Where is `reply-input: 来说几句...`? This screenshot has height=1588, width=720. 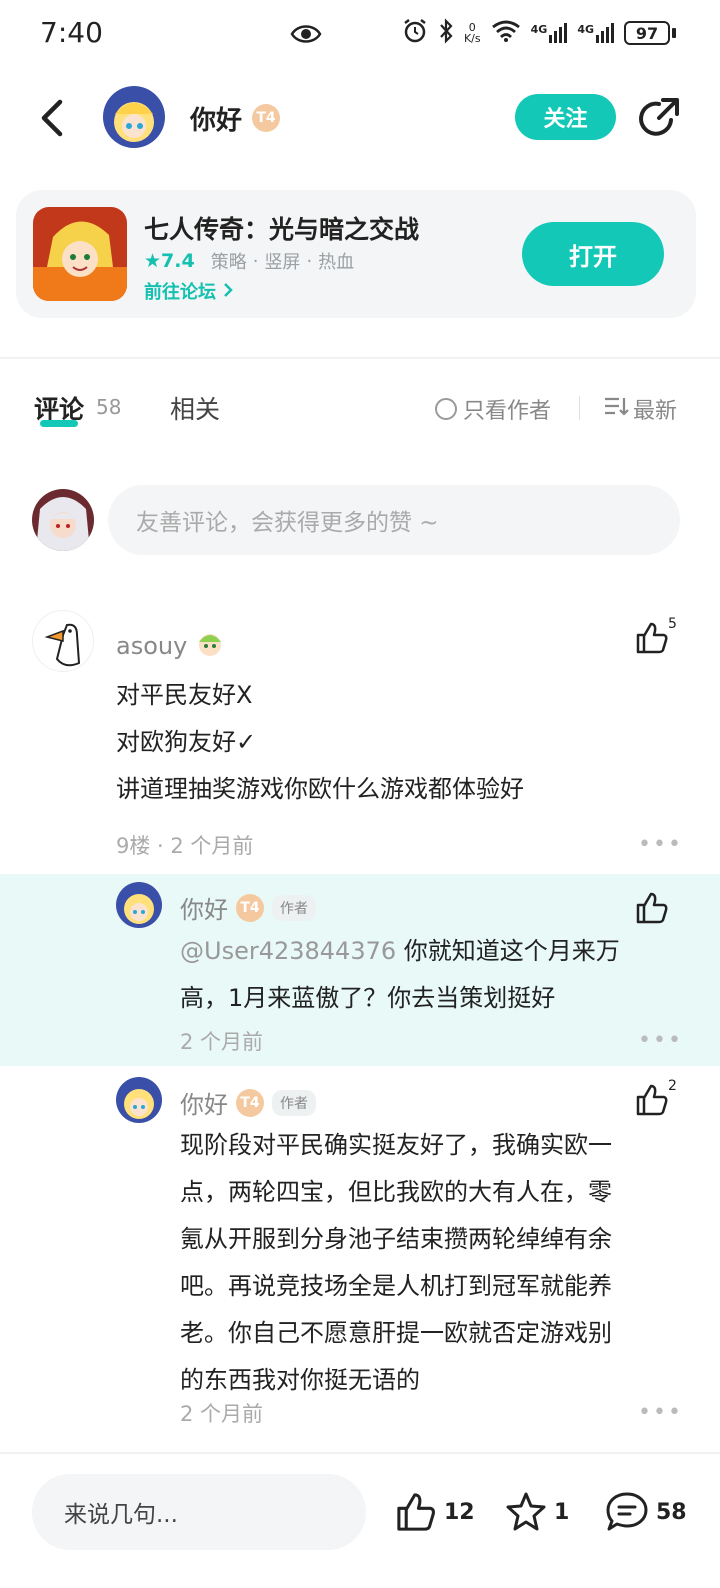
reply-input: 来说几句... is located at coordinates (199, 1512).